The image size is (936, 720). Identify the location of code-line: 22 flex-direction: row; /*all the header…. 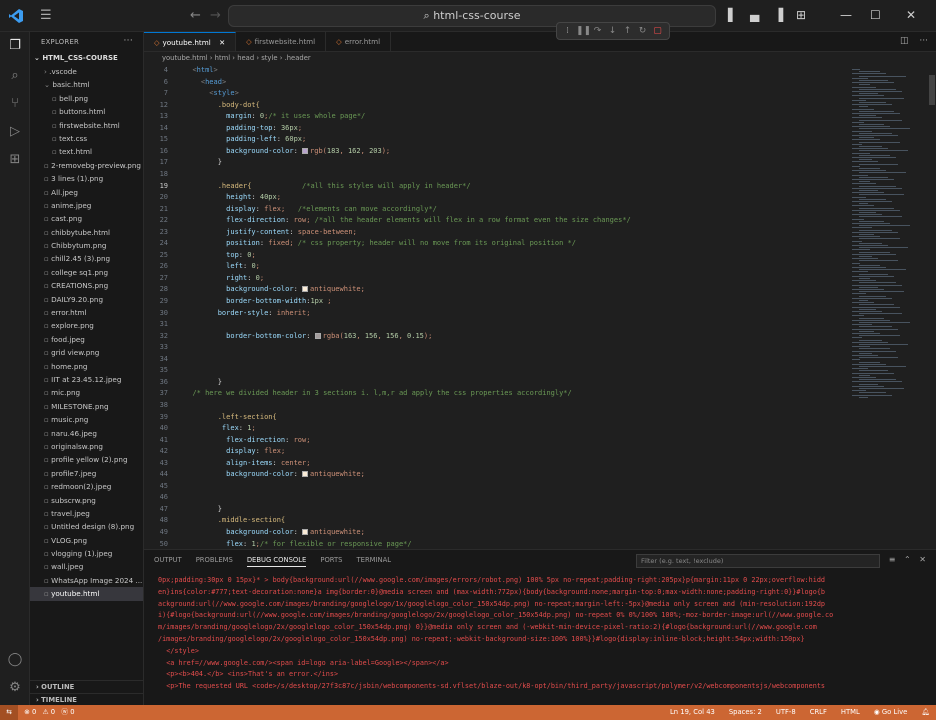
(387, 221).